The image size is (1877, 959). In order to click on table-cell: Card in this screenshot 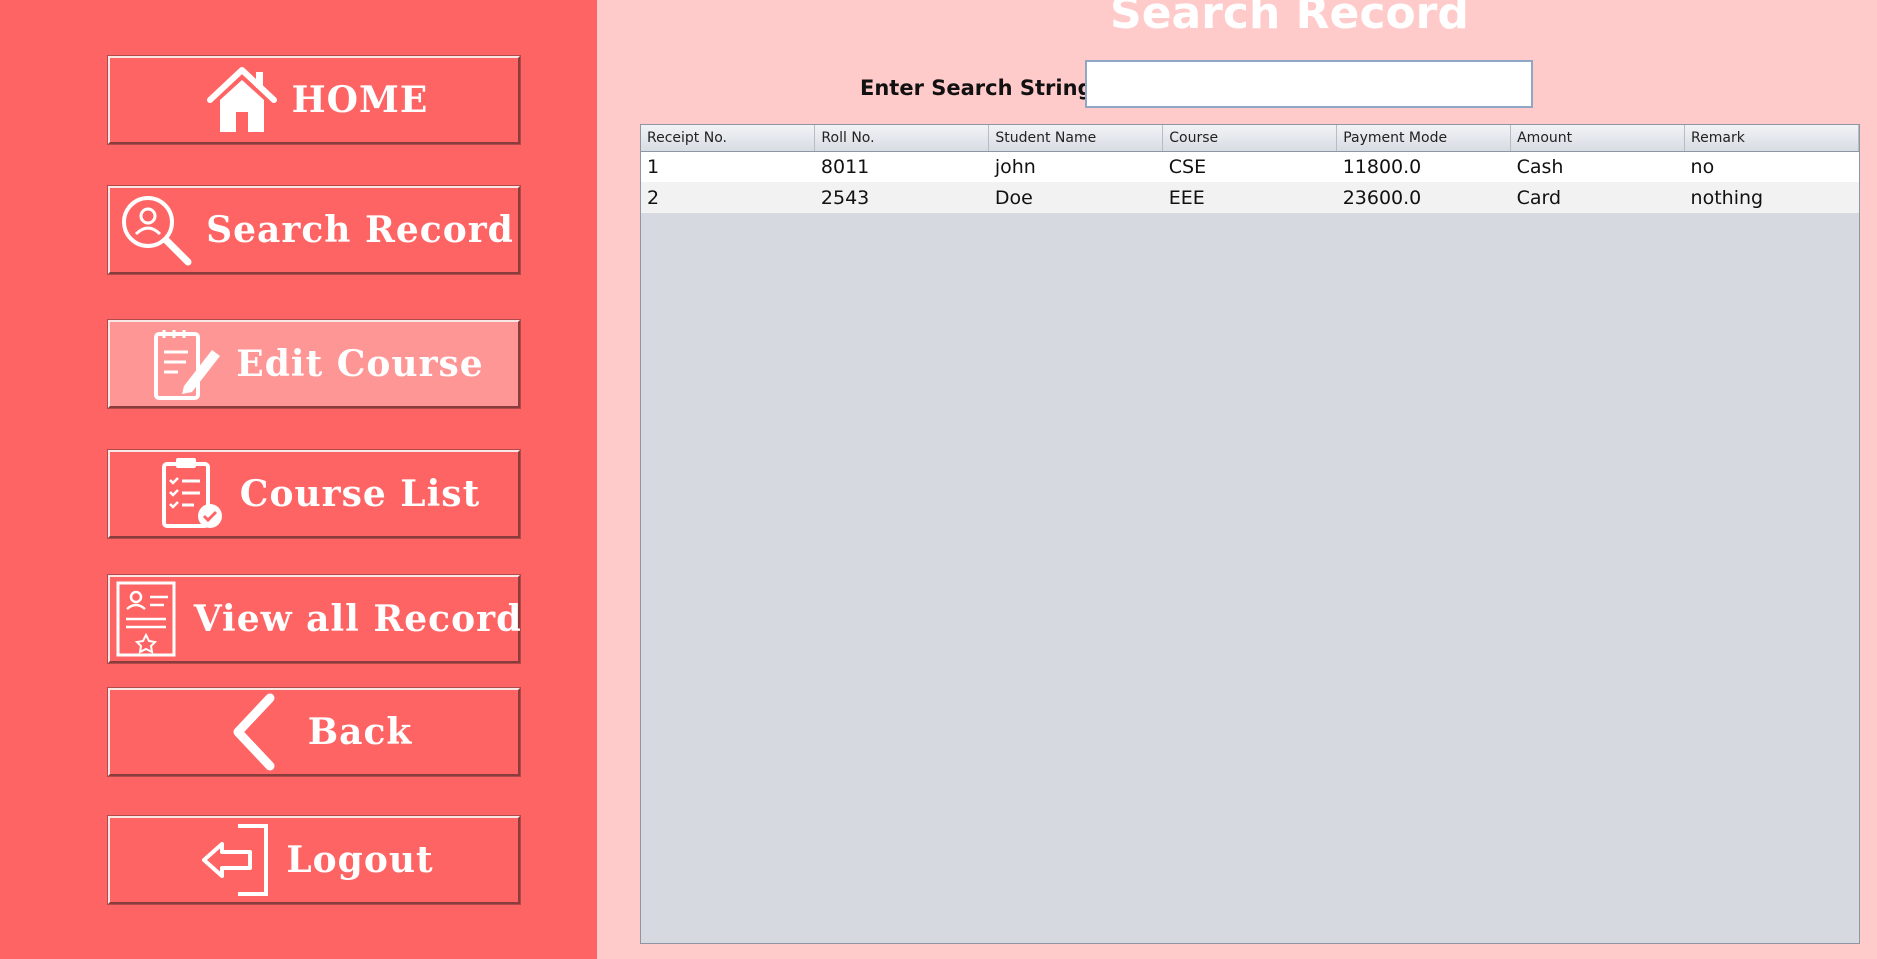, I will do `click(1597, 197)`.